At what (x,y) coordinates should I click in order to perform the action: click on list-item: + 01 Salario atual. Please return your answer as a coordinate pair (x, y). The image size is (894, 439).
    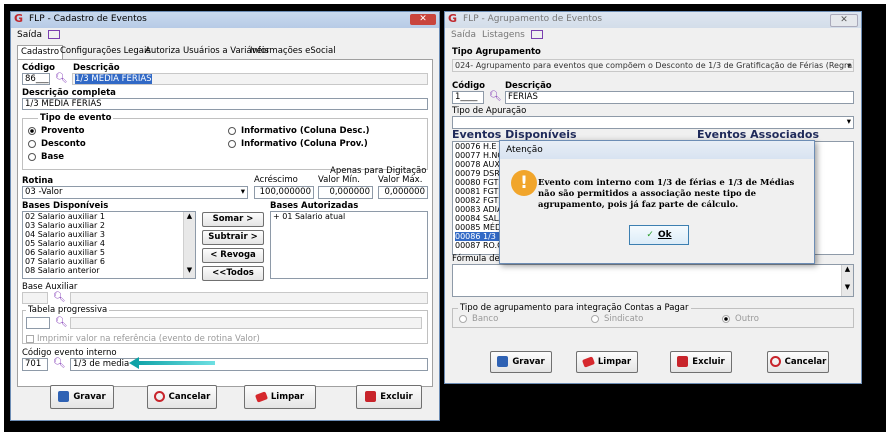
    Looking at the image, I should click on (350, 216).